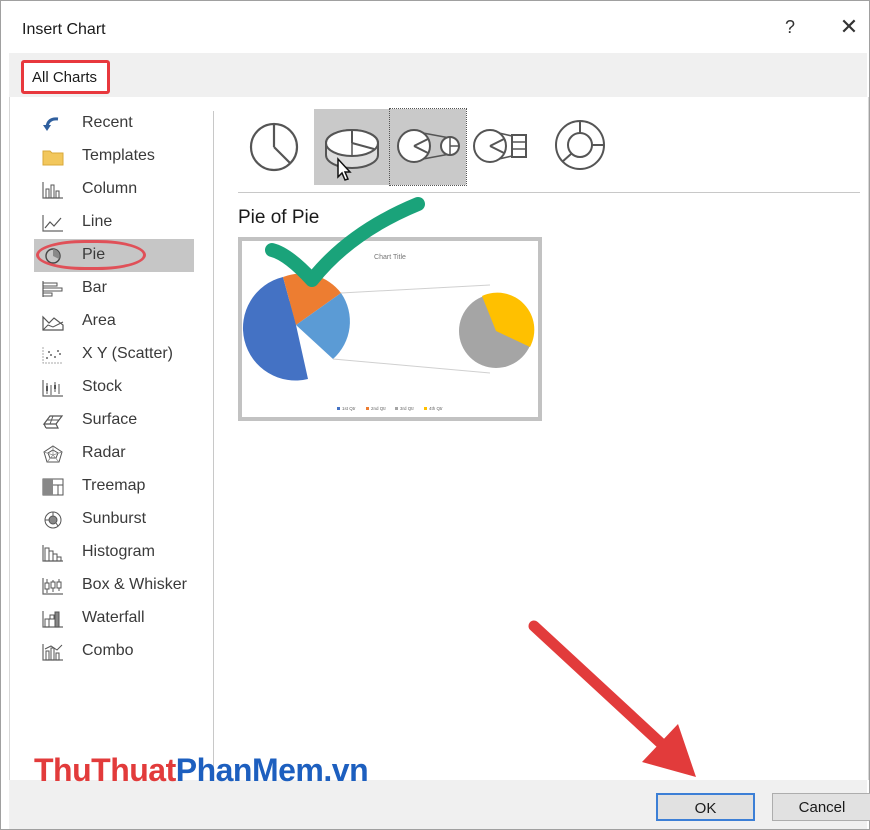 This screenshot has height=830, width=870. I want to click on chart-type-recent: Recent, so click(114, 123).